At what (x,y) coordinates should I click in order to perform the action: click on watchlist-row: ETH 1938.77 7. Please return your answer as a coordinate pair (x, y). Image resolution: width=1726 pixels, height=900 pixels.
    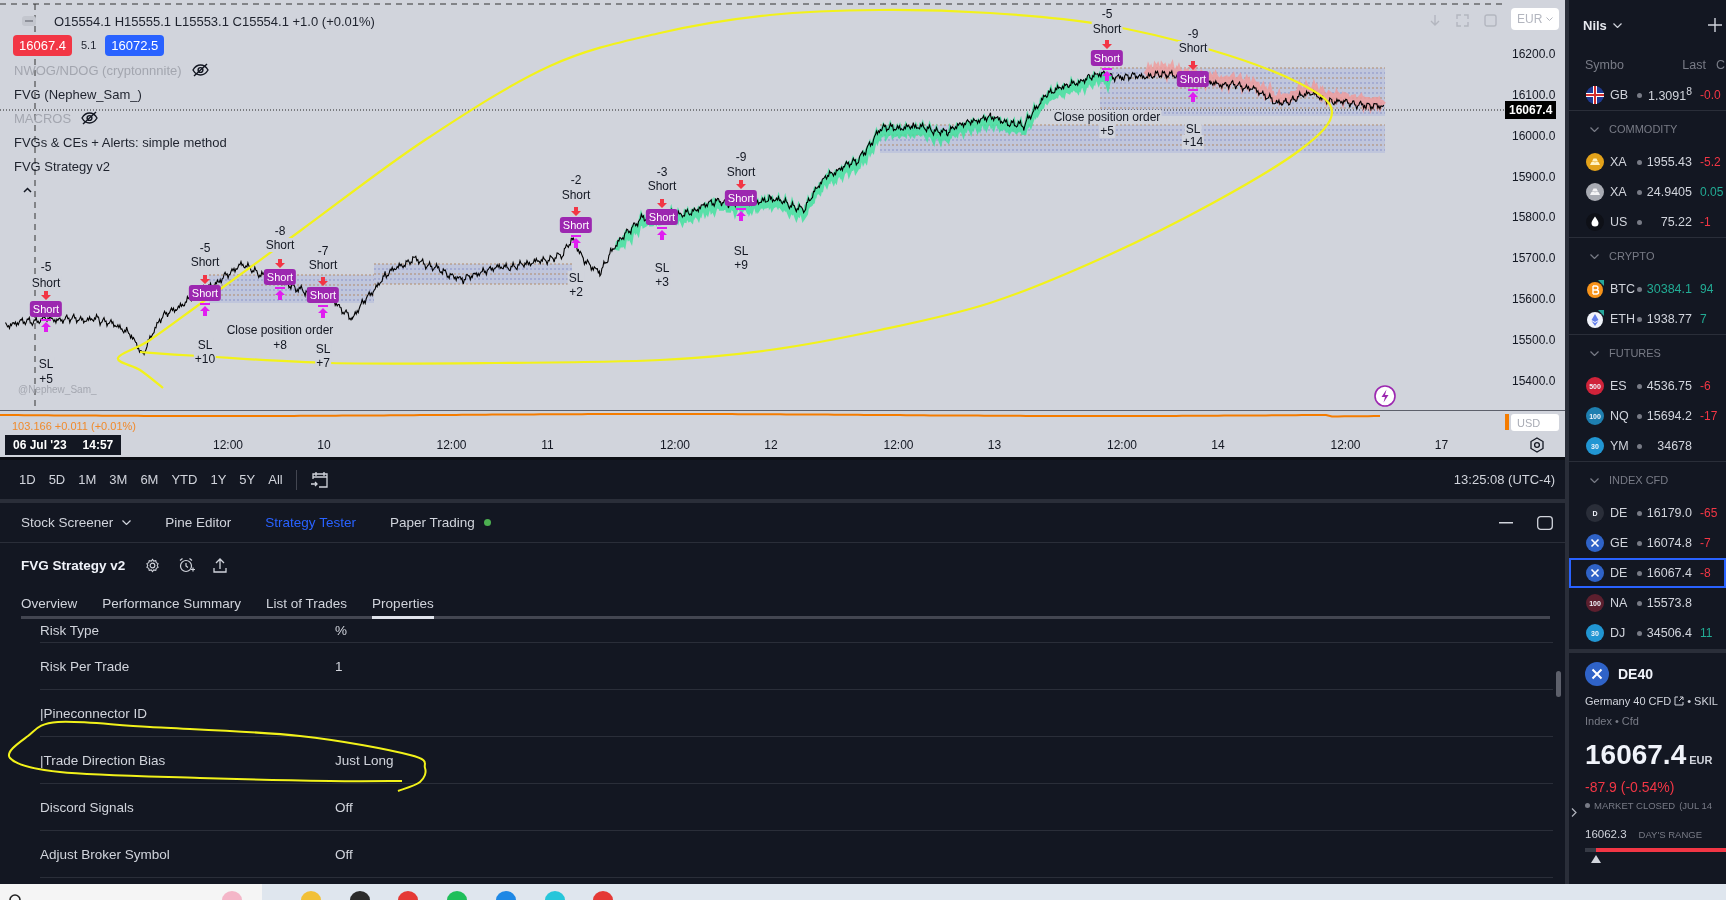
    Looking at the image, I should click on (1647, 319).